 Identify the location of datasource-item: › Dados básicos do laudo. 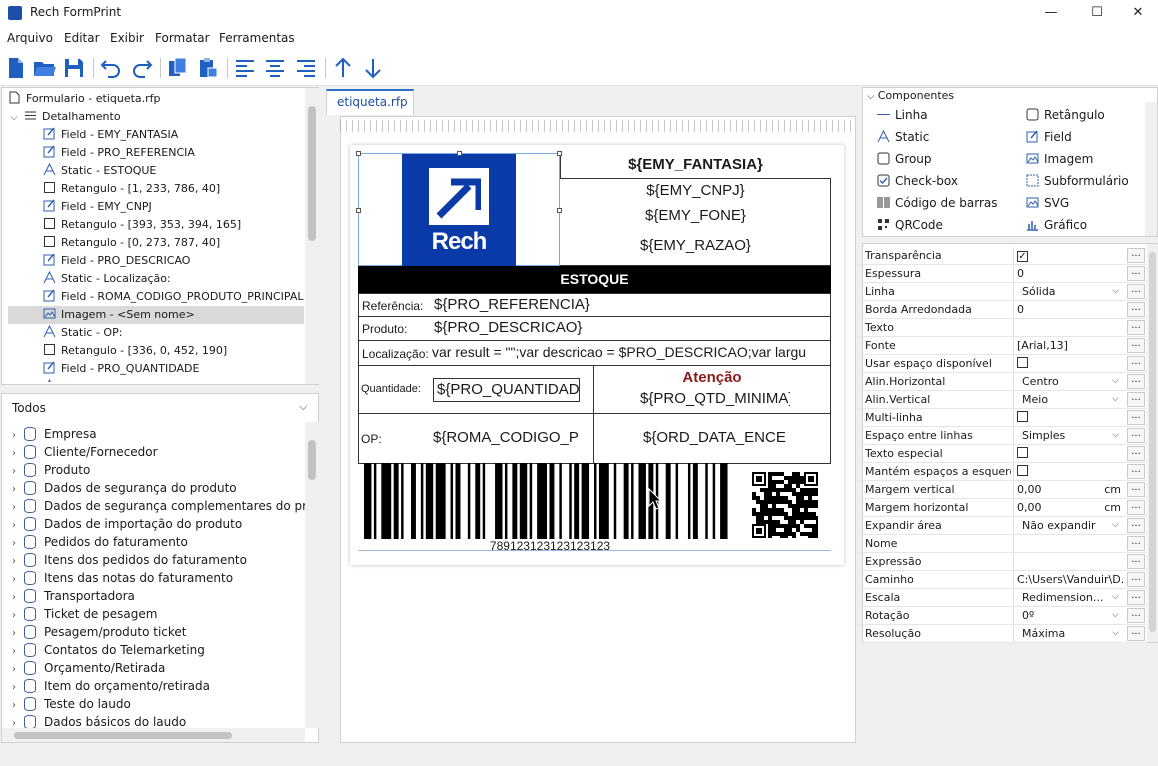
(97, 721).